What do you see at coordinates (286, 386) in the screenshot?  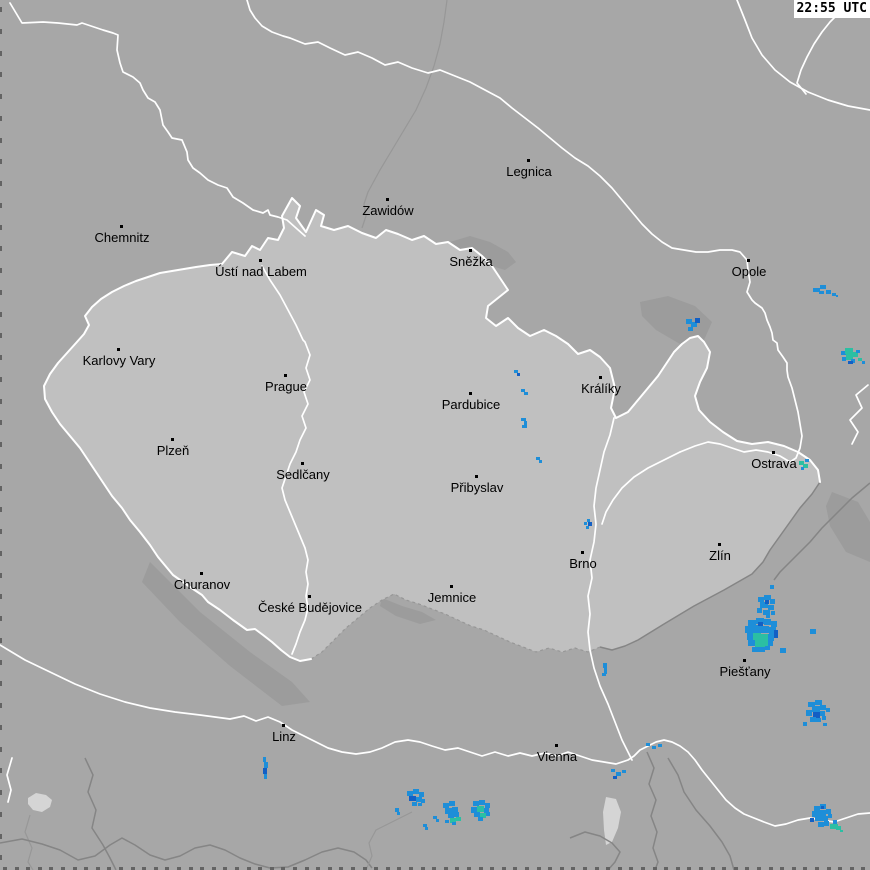 I see `city-label: Prague` at bounding box center [286, 386].